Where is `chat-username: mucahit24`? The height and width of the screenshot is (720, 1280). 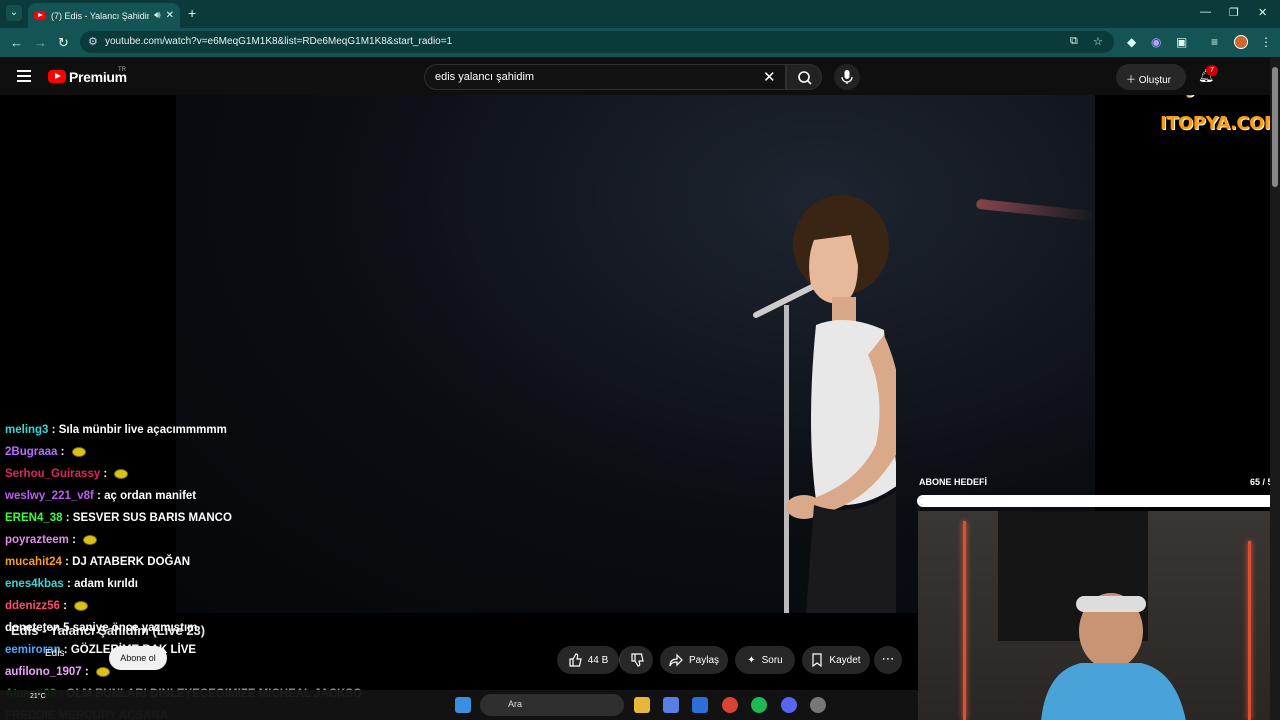
chat-username: mucahit24 is located at coordinates (33, 562).